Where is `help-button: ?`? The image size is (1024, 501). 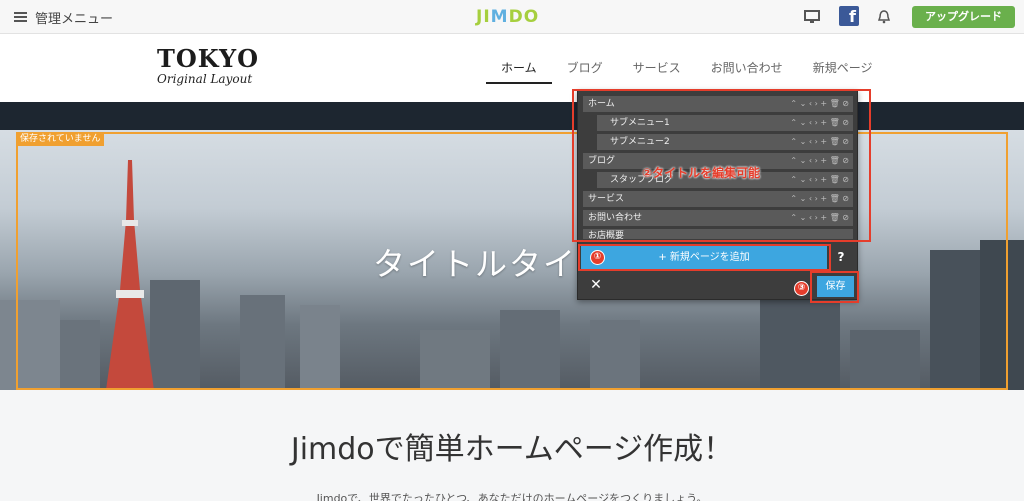
help-button: ? is located at coordinates (841, 257).